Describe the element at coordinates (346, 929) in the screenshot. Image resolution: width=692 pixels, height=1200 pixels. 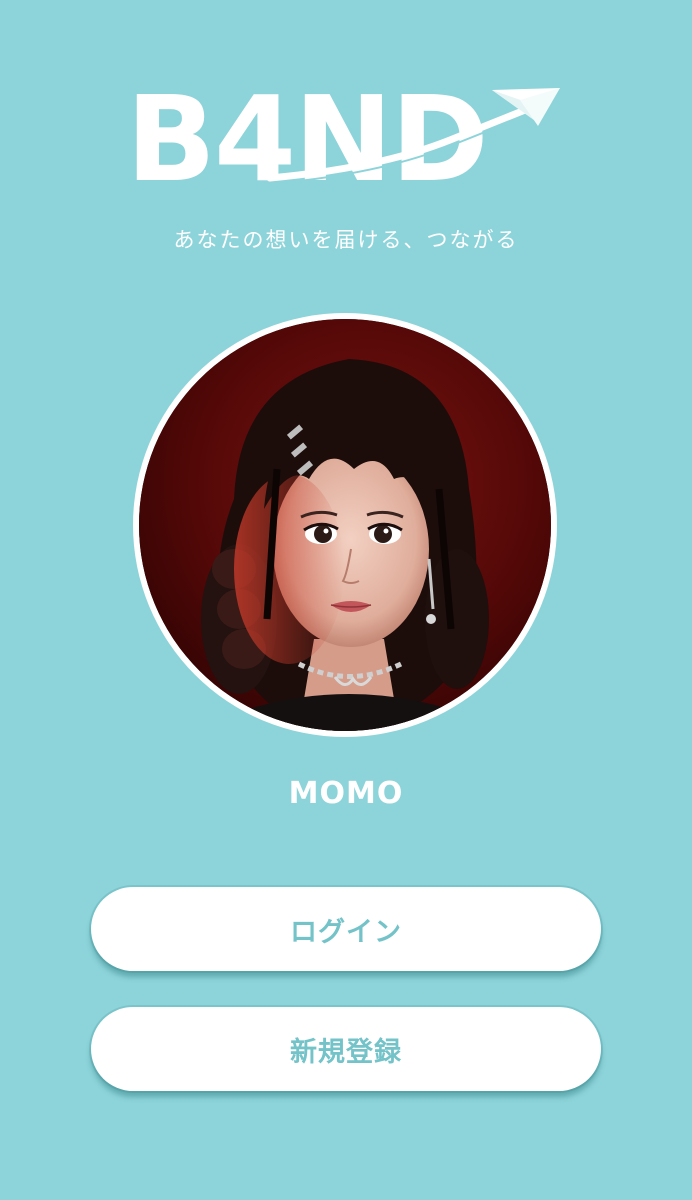
I see `login-button: ログイン` at that location.